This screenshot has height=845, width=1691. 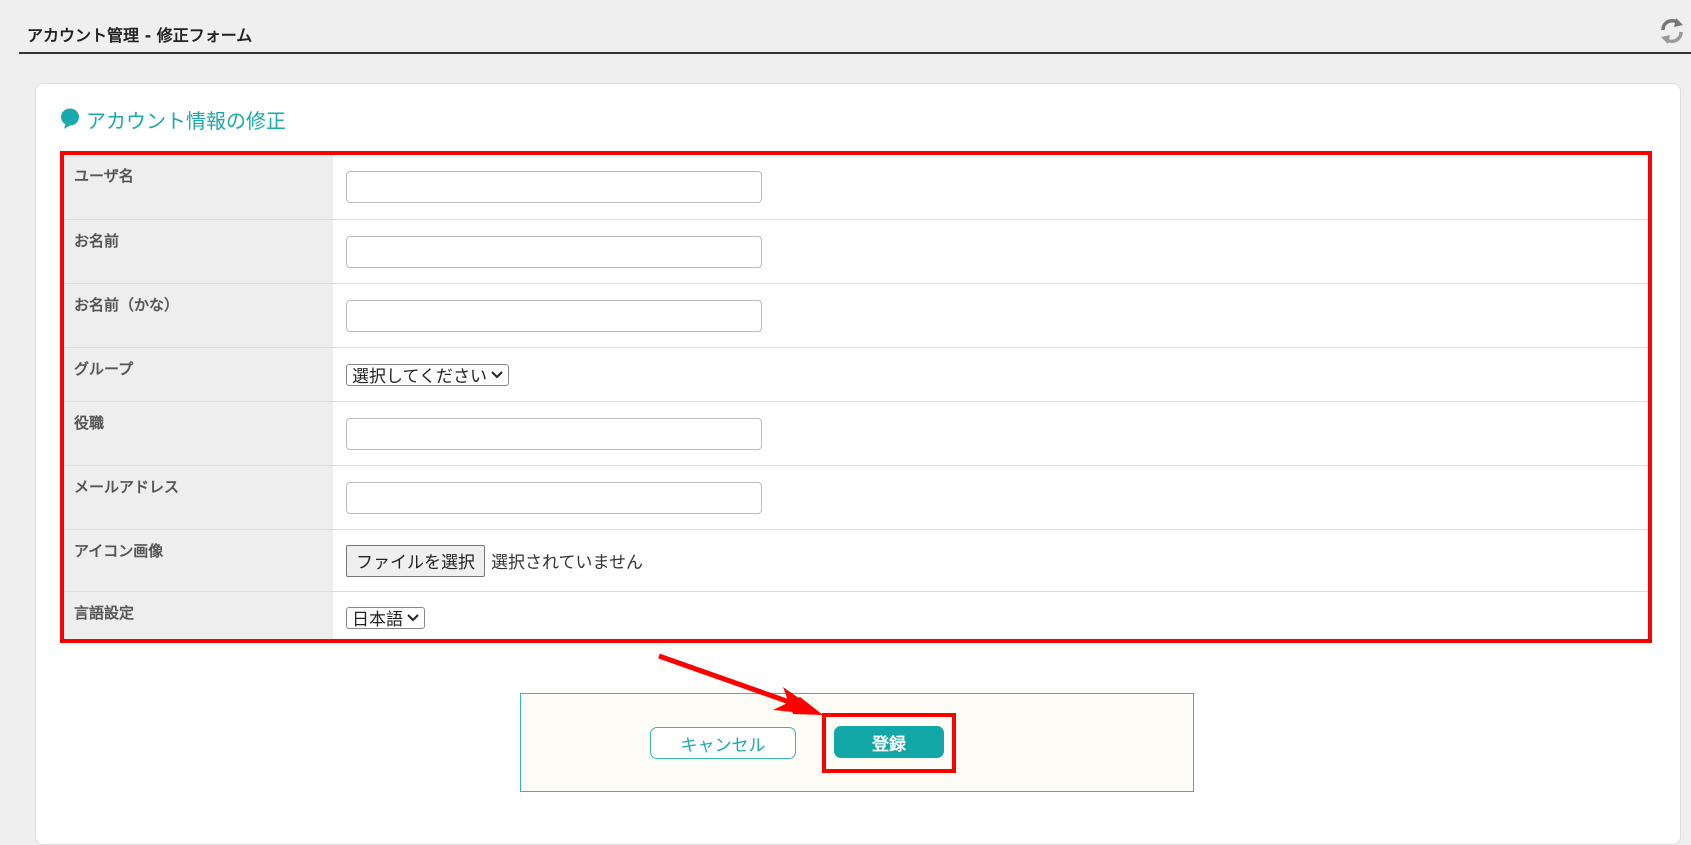 I want to click on cancel-button: キャンセル, so click(x=723, y=743).